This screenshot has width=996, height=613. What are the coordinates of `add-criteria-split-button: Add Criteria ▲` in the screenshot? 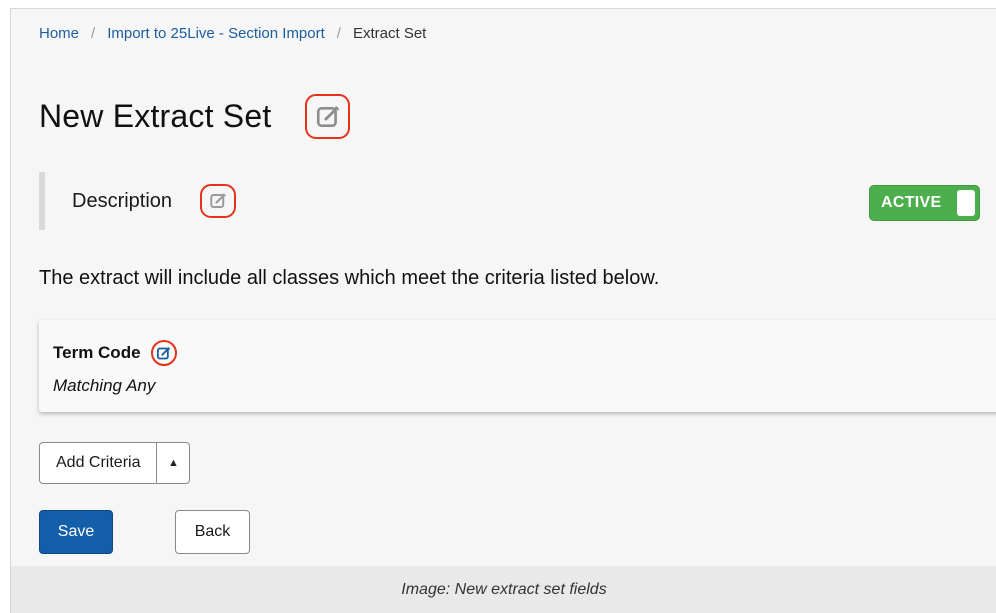 It's located at (115, 463).